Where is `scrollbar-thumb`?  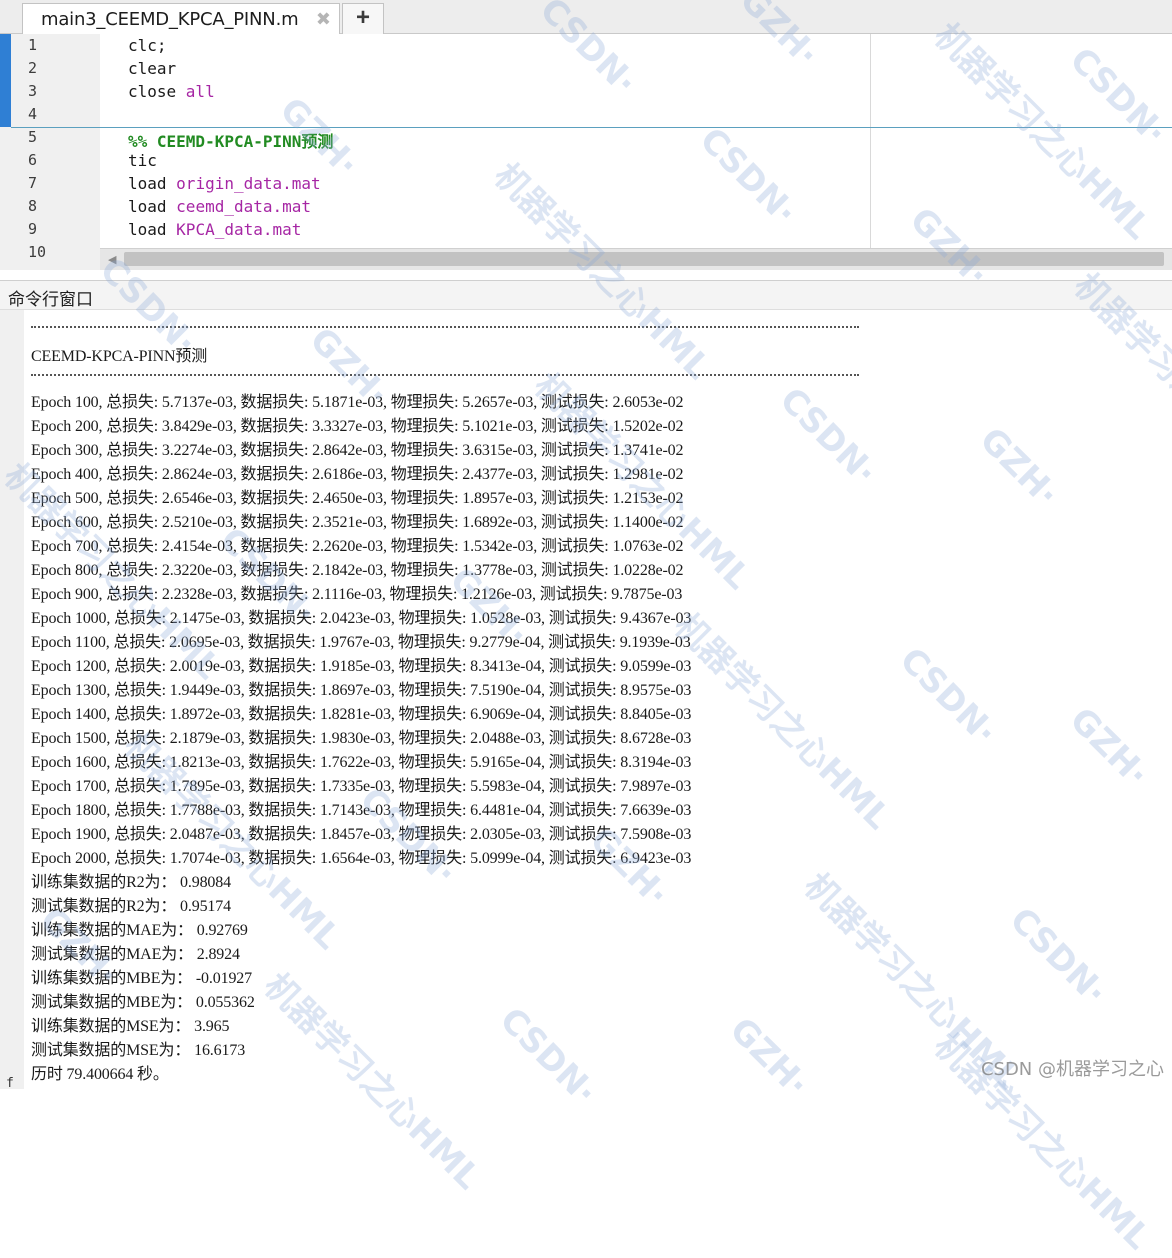
scrollbar-thumb is located at coordinates (644, 259).